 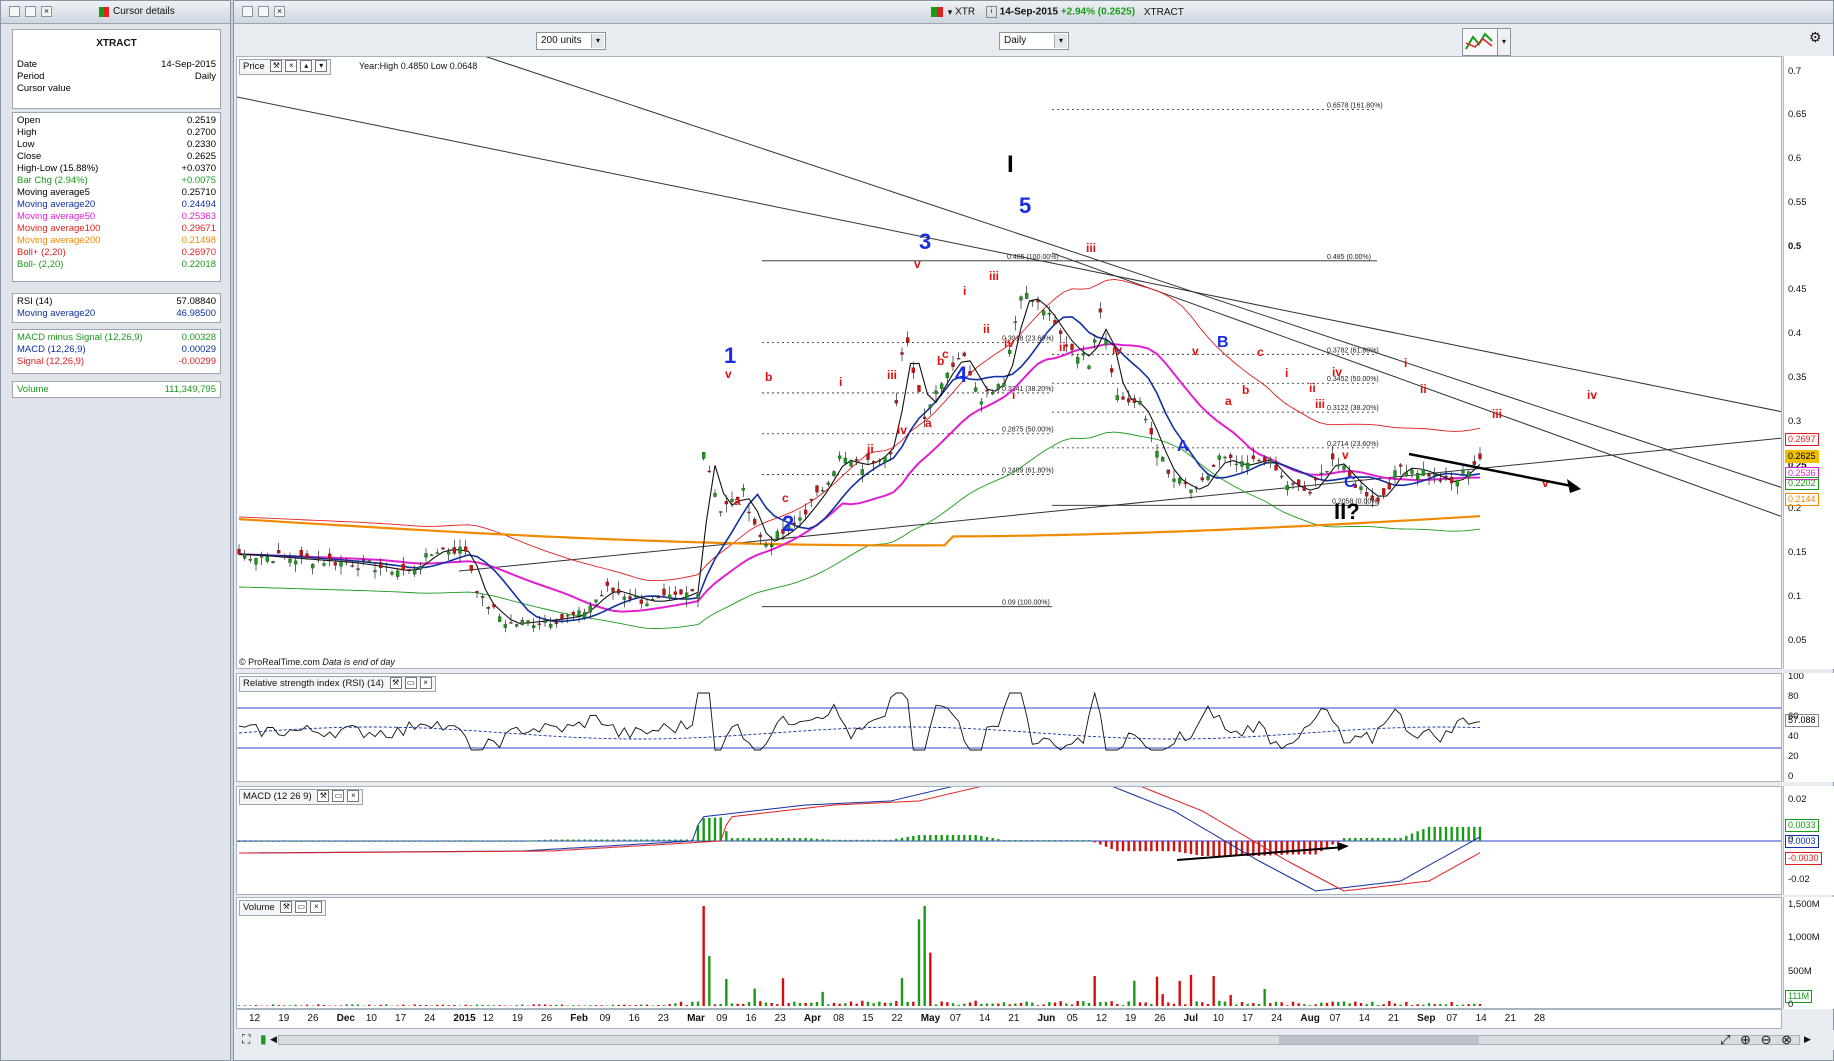 I want to click on expand-icon: ⤢, so click(x=1725, y=1039).